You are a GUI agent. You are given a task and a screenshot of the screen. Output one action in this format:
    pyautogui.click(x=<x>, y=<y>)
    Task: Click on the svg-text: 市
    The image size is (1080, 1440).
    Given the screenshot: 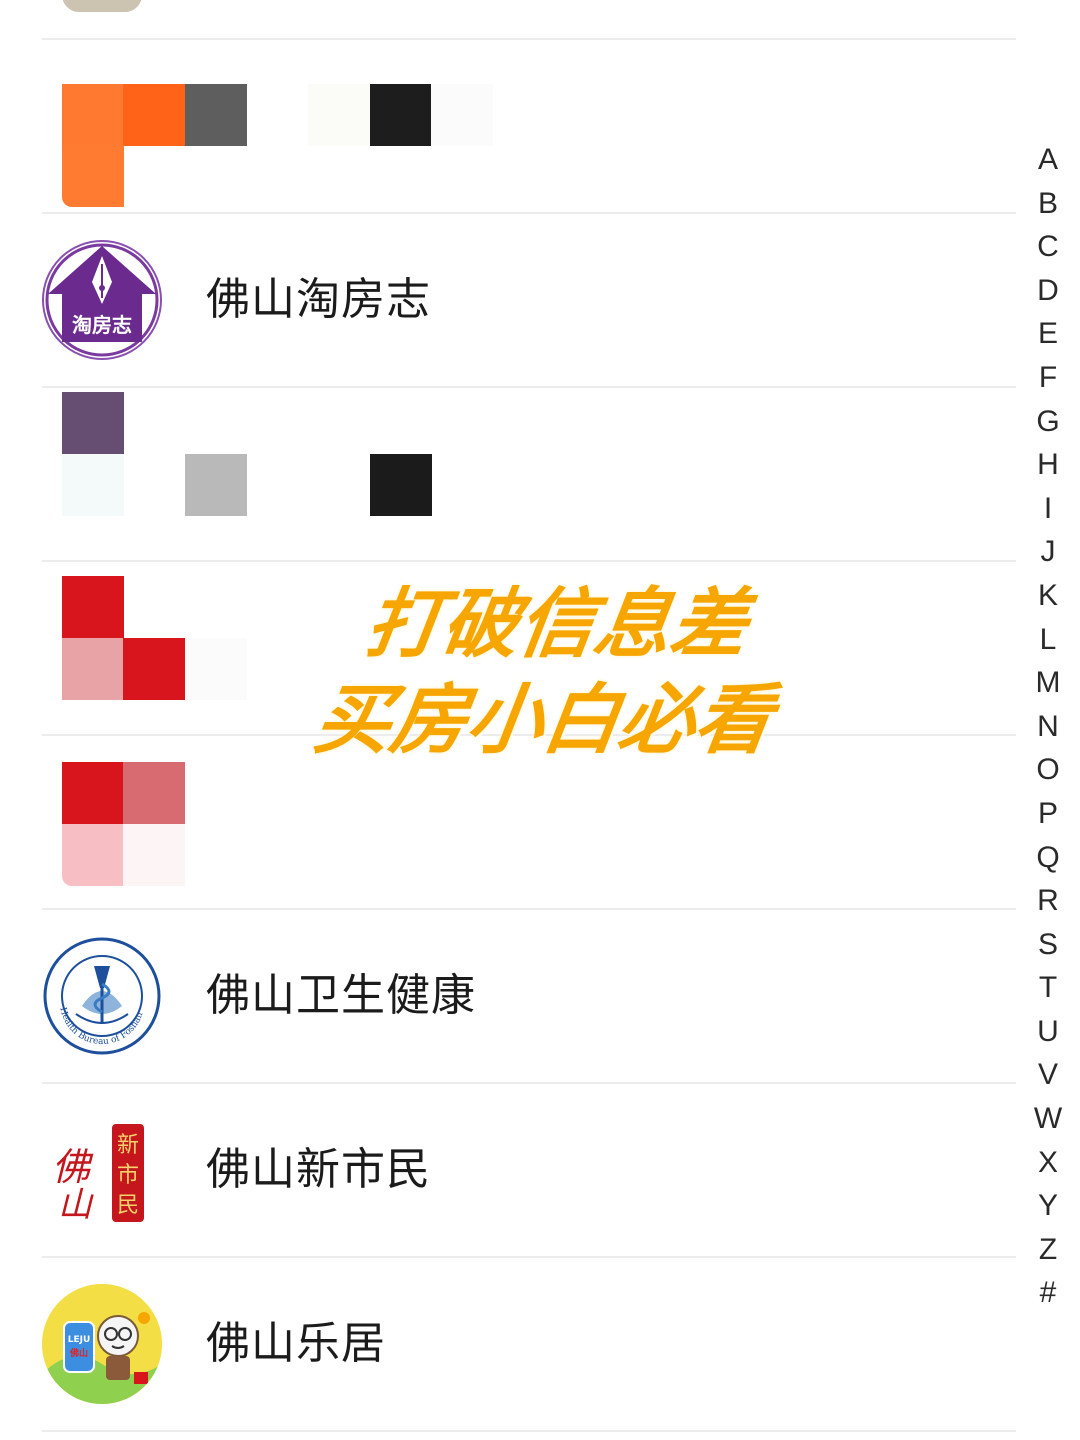 What is the action you would take?
    pyautogui.click(x=128, y=1175)
    